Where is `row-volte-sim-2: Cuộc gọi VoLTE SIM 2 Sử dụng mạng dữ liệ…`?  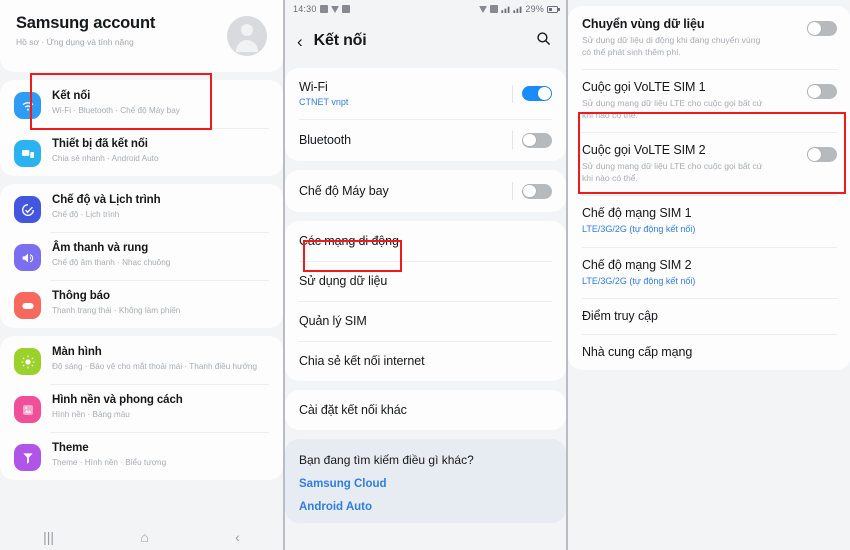 row-volte-sim-2: Cuộc gọi VoLTE SIM 2 Sử dụng mạng dữ liệ… is located at coordinates (709, 163).